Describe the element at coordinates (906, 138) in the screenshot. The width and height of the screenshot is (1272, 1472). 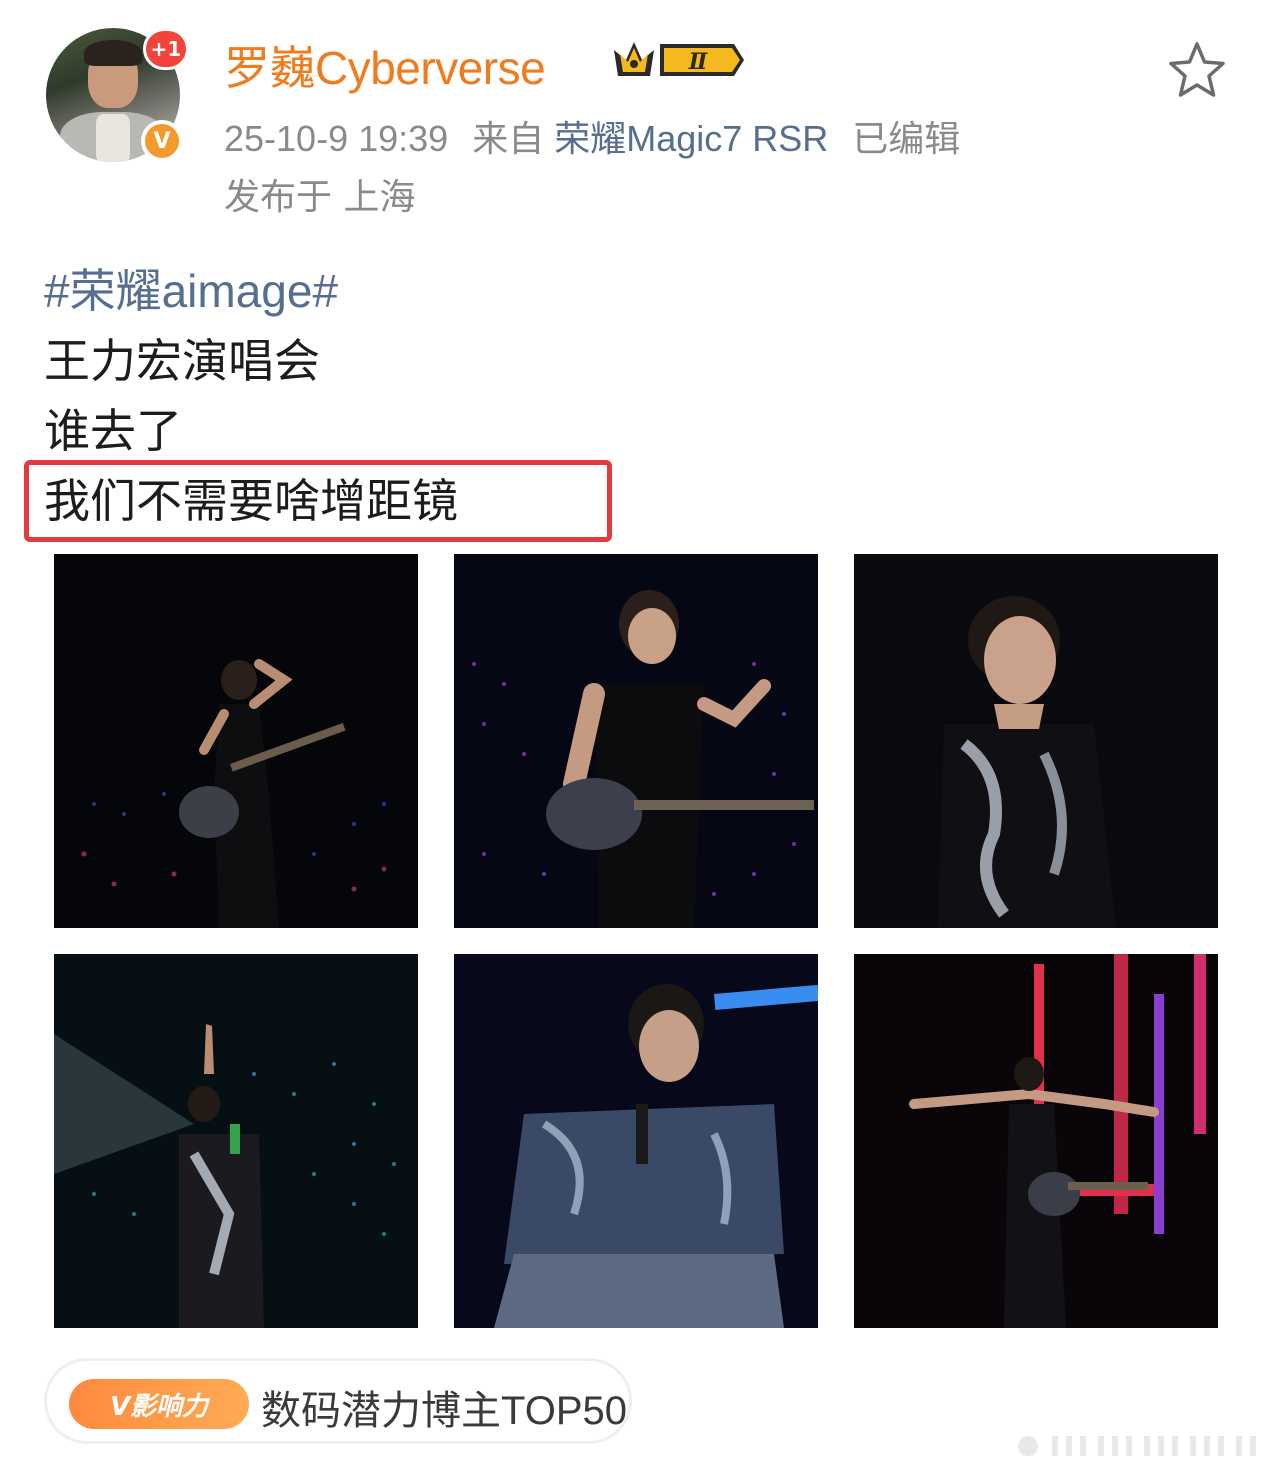
I see `edited-label: 已编辑` at that location.